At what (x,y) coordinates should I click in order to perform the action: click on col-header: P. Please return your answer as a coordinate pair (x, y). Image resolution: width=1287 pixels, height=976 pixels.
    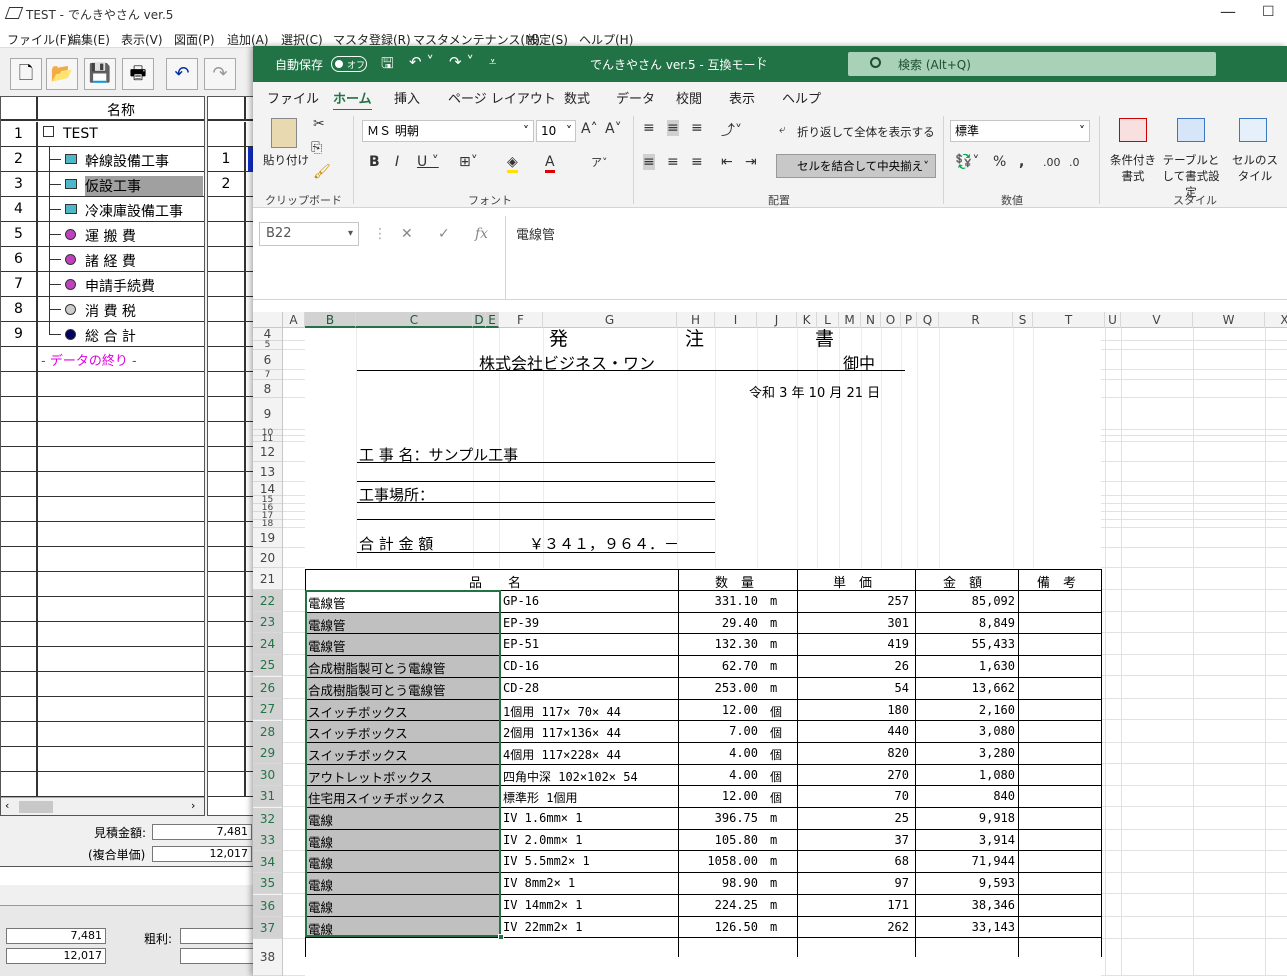
    Looking at the image, I should click on (909, 320).